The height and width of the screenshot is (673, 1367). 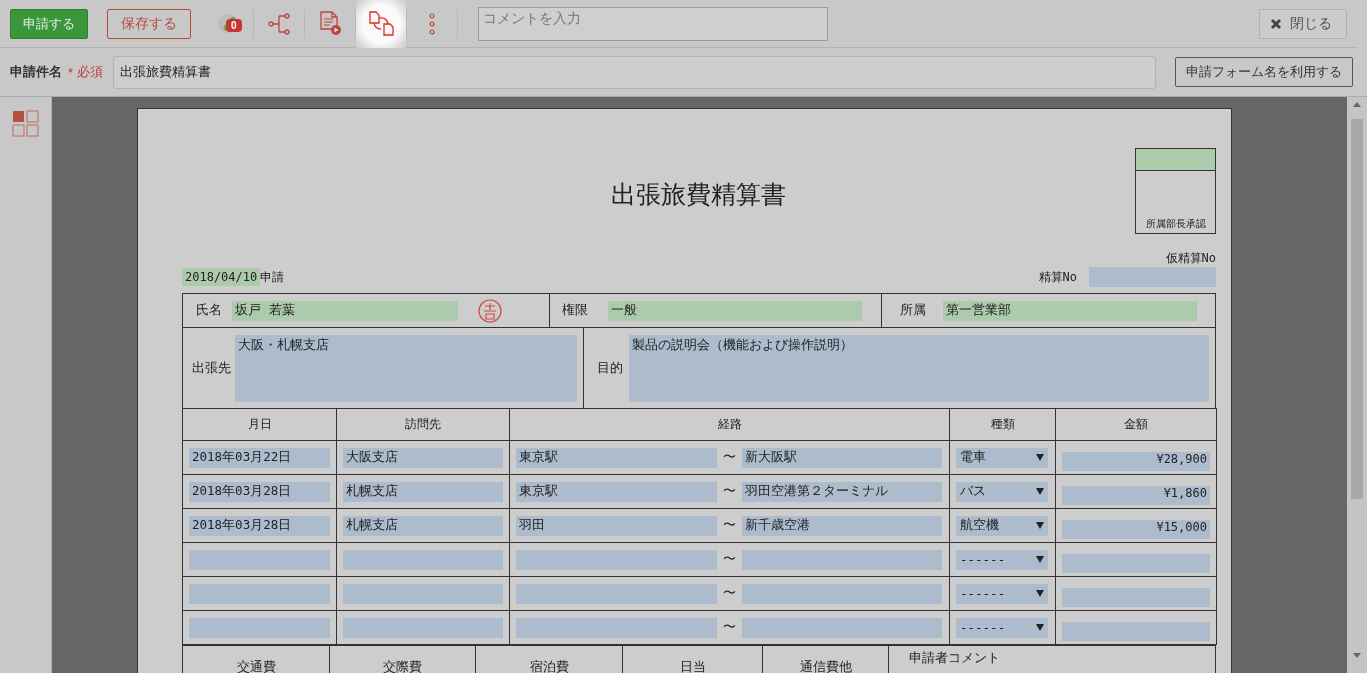 I want to click on route-to-field: 新大阪駅, so click(x=842, y=457).